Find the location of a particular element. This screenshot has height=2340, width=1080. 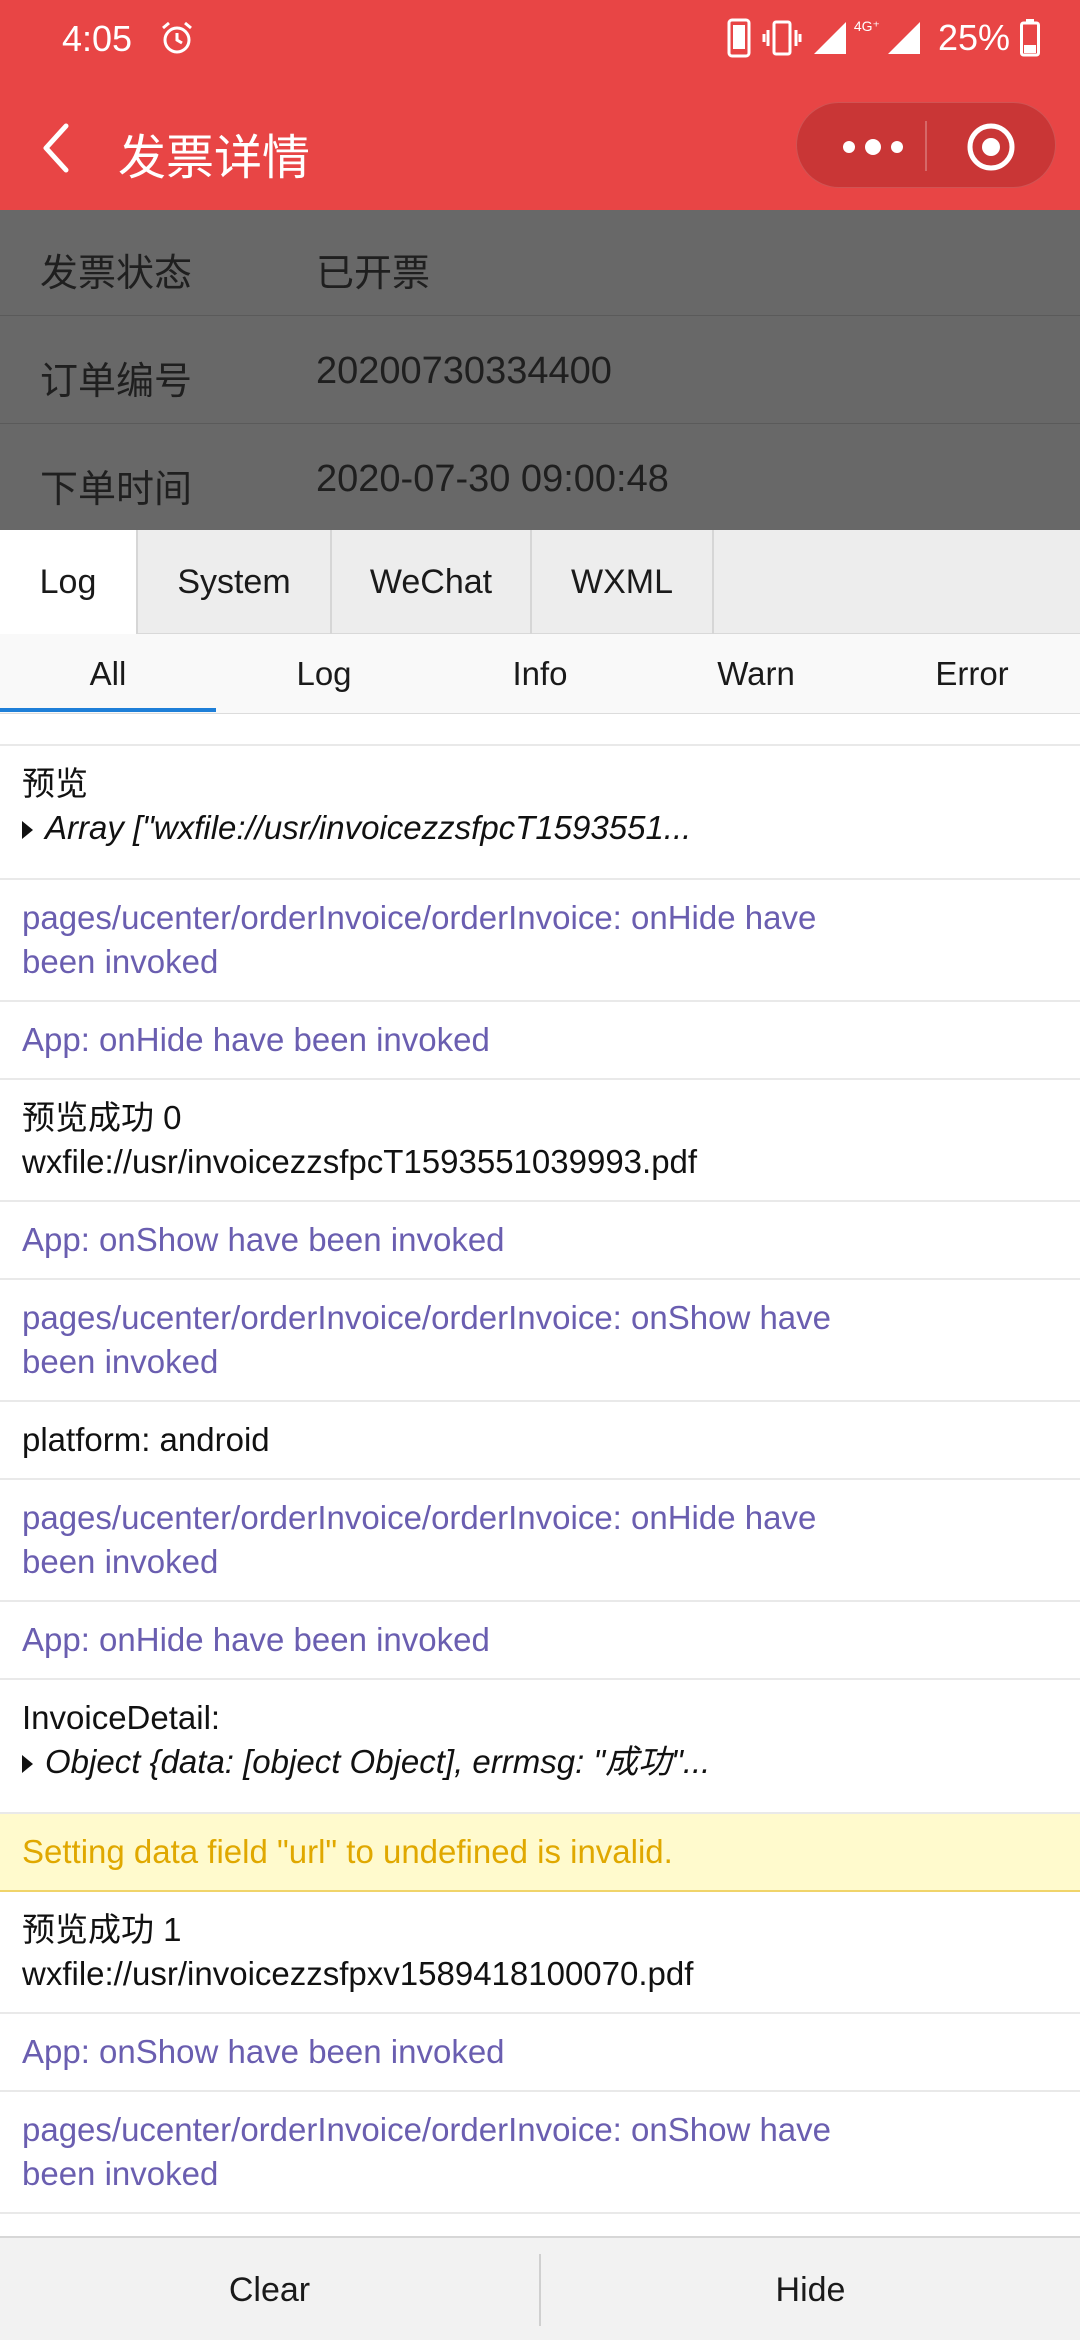

filter-error: Error is located at coordinates (972, 674).